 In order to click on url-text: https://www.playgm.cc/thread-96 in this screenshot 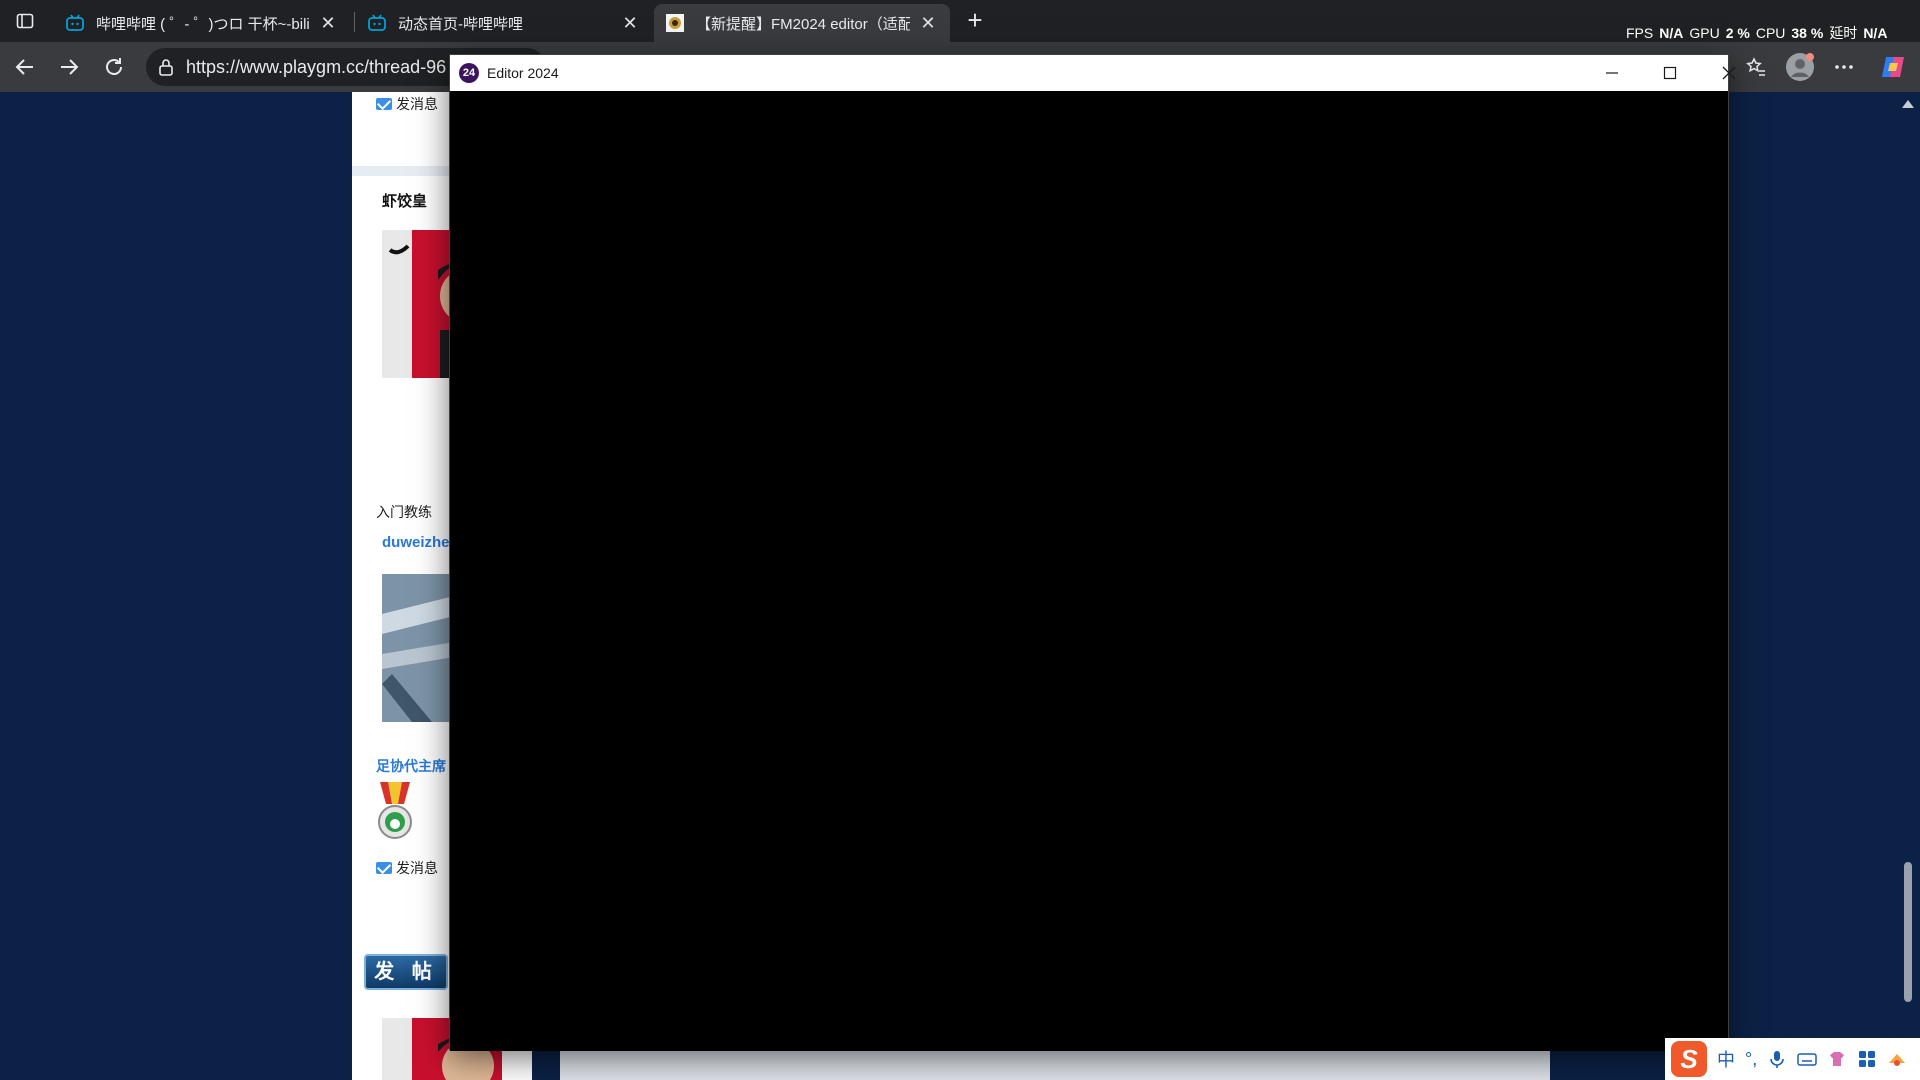, I will do `click(316, 66)`.